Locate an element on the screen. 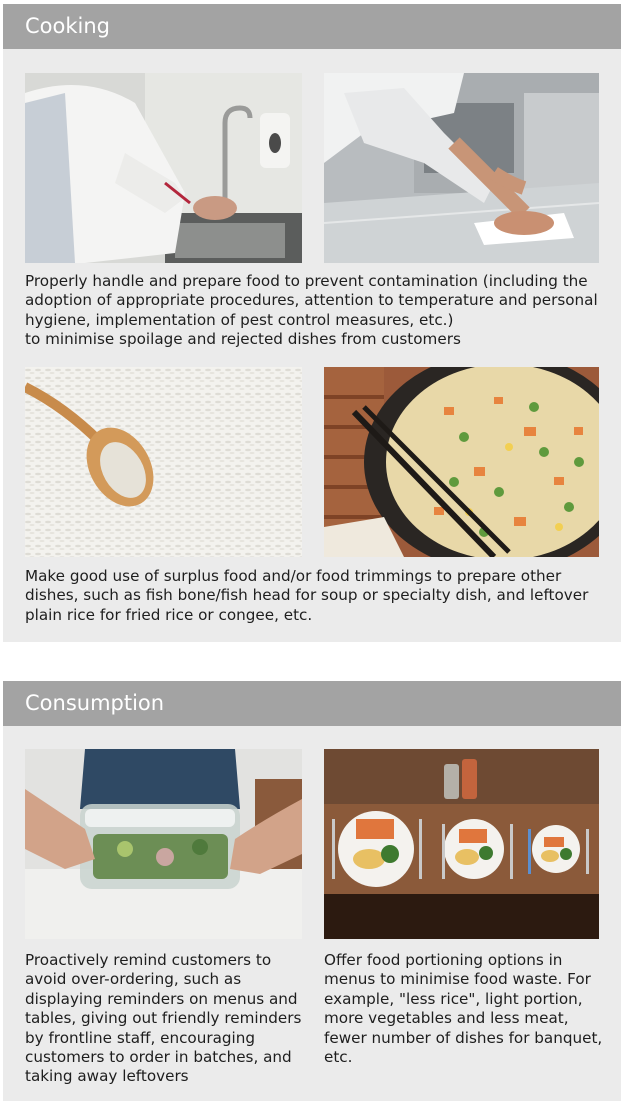  wiping-counter-photo is located at coordinates (461, 168).